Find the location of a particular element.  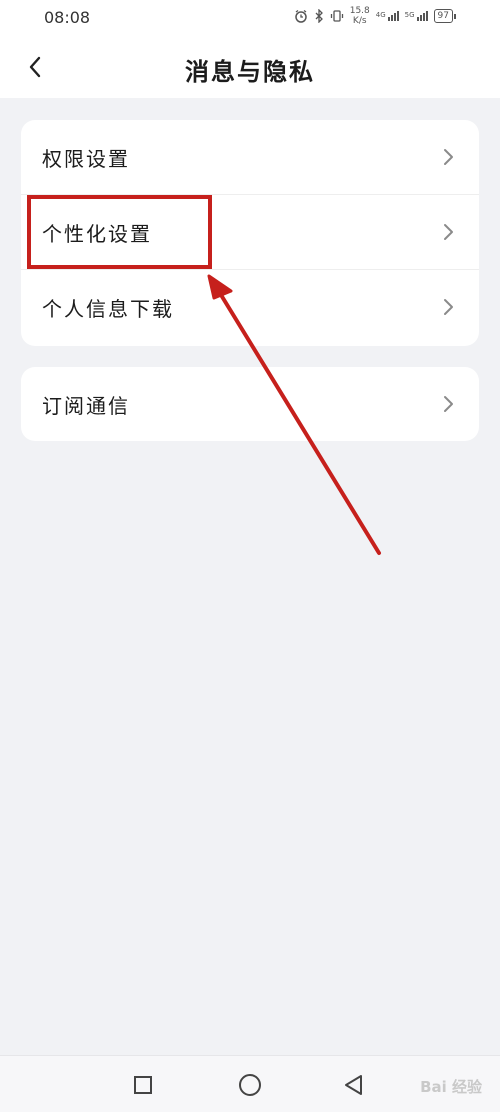

status-time: 08:08 is located at coordinates (67, 17).